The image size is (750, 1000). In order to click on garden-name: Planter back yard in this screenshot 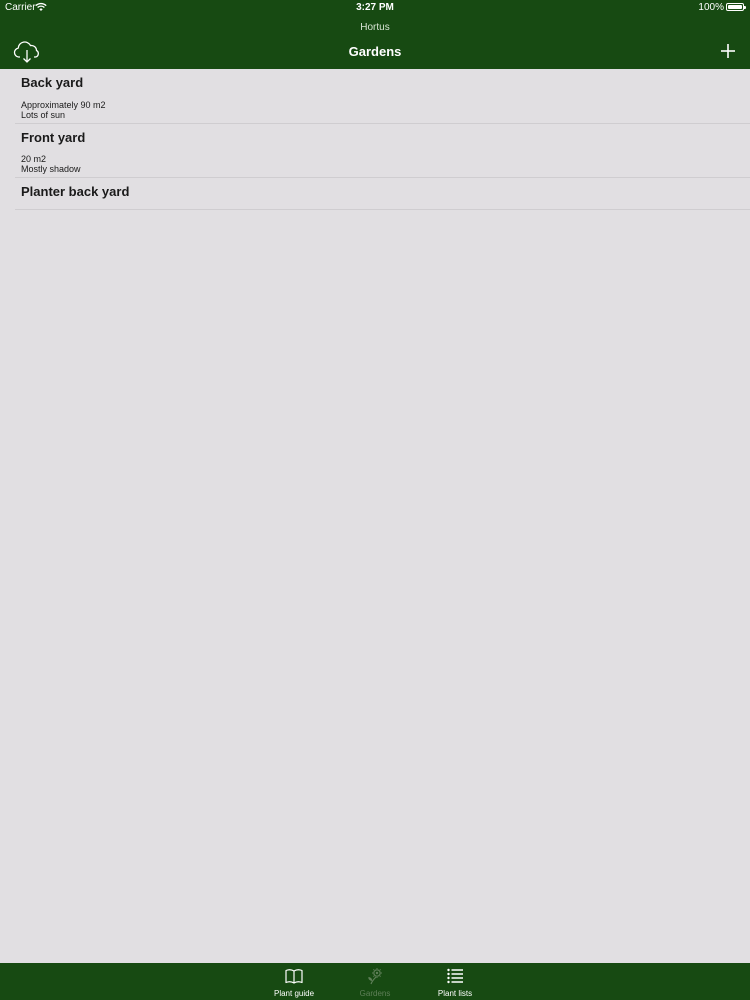, I will do `click(75, 191)`.